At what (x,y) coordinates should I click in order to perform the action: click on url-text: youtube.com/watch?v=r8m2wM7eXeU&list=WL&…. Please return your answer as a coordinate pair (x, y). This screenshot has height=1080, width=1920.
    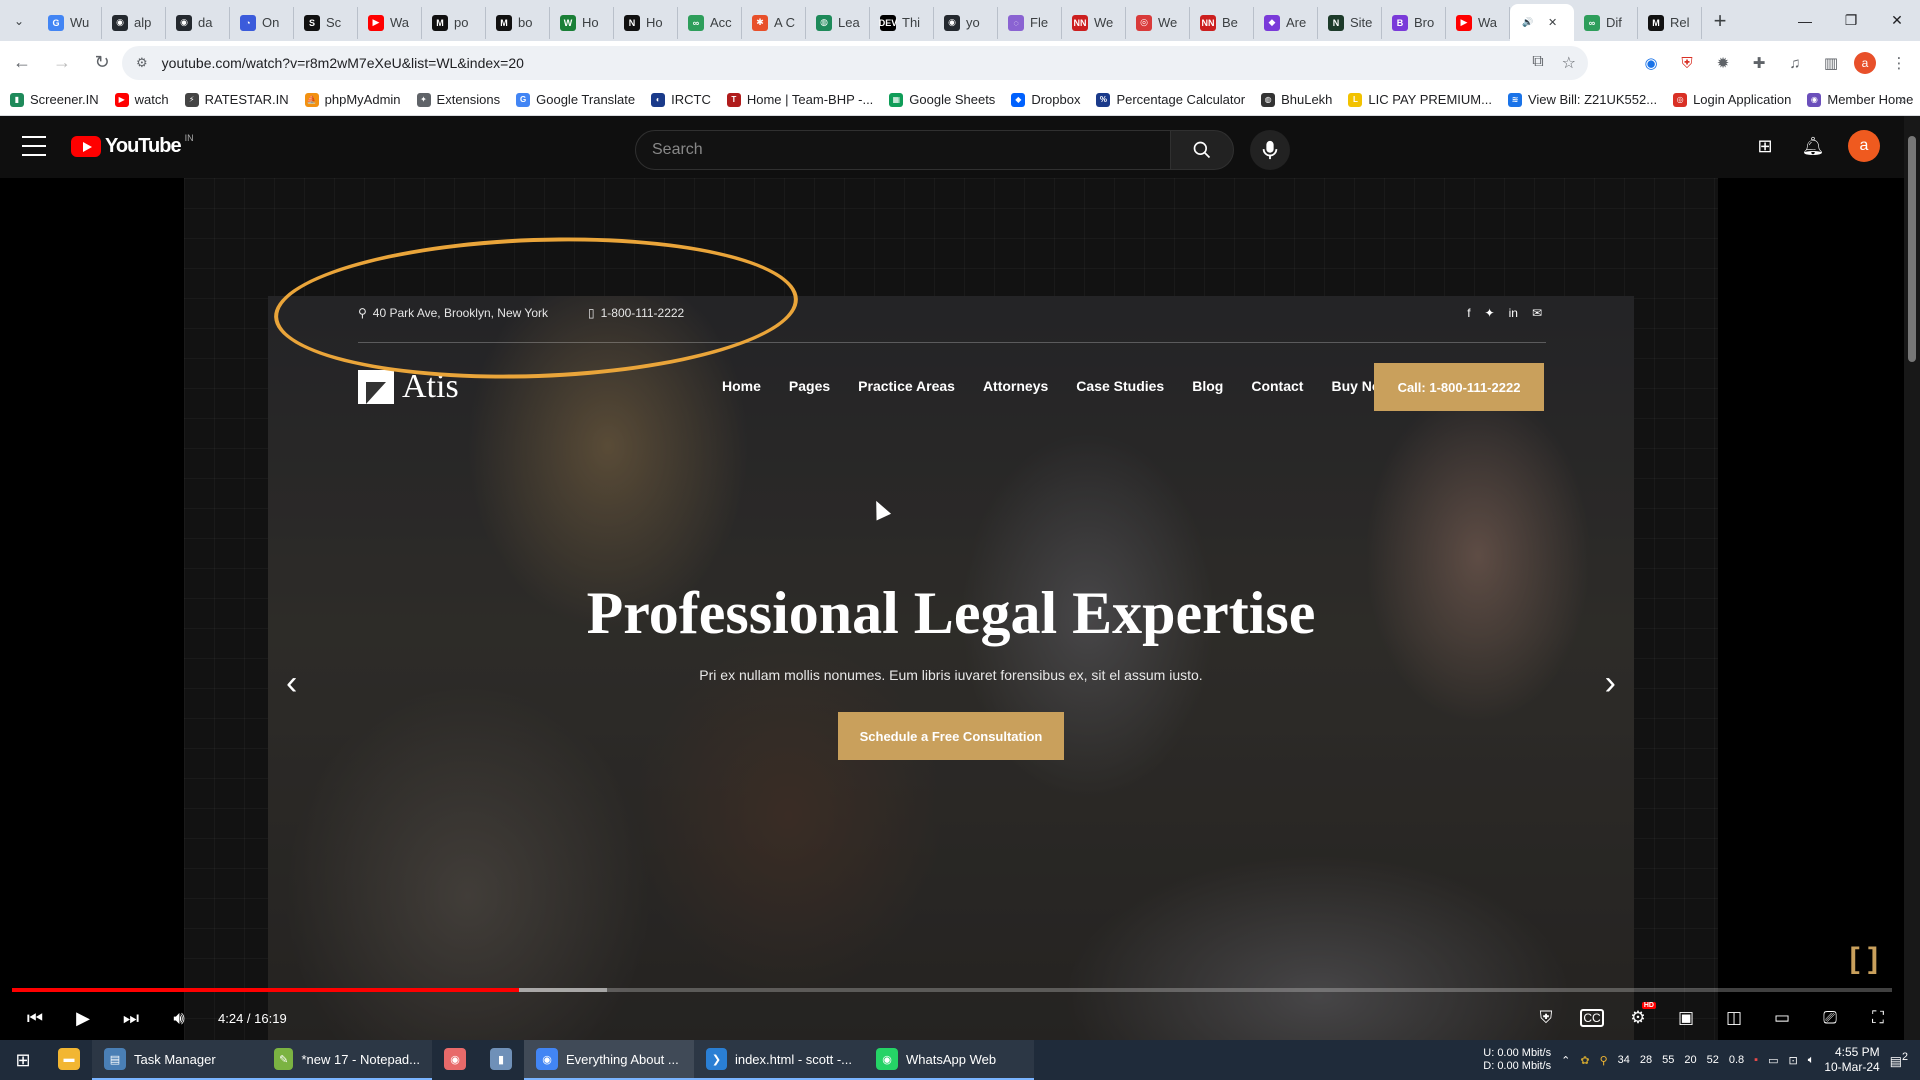
    Looking at the image, I should click on (343, 63).